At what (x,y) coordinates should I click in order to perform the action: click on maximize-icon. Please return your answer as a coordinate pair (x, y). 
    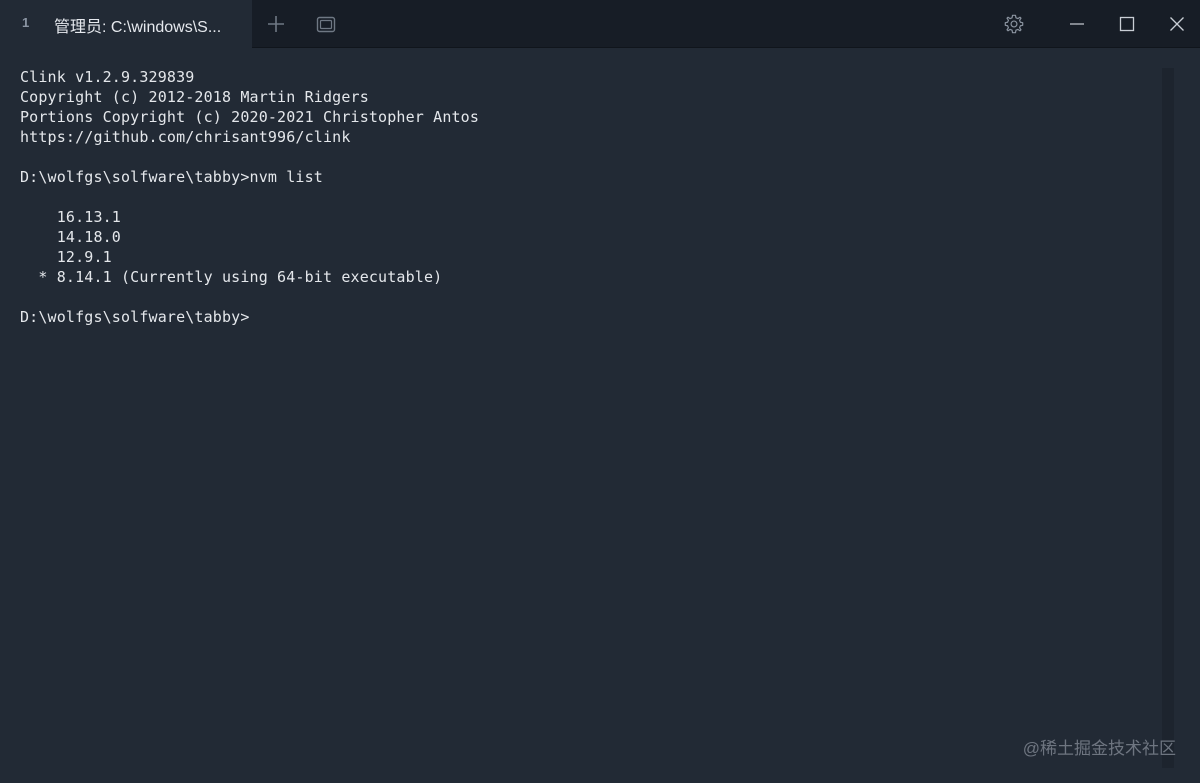
    Looking at the image, I should click on (1127, 24).